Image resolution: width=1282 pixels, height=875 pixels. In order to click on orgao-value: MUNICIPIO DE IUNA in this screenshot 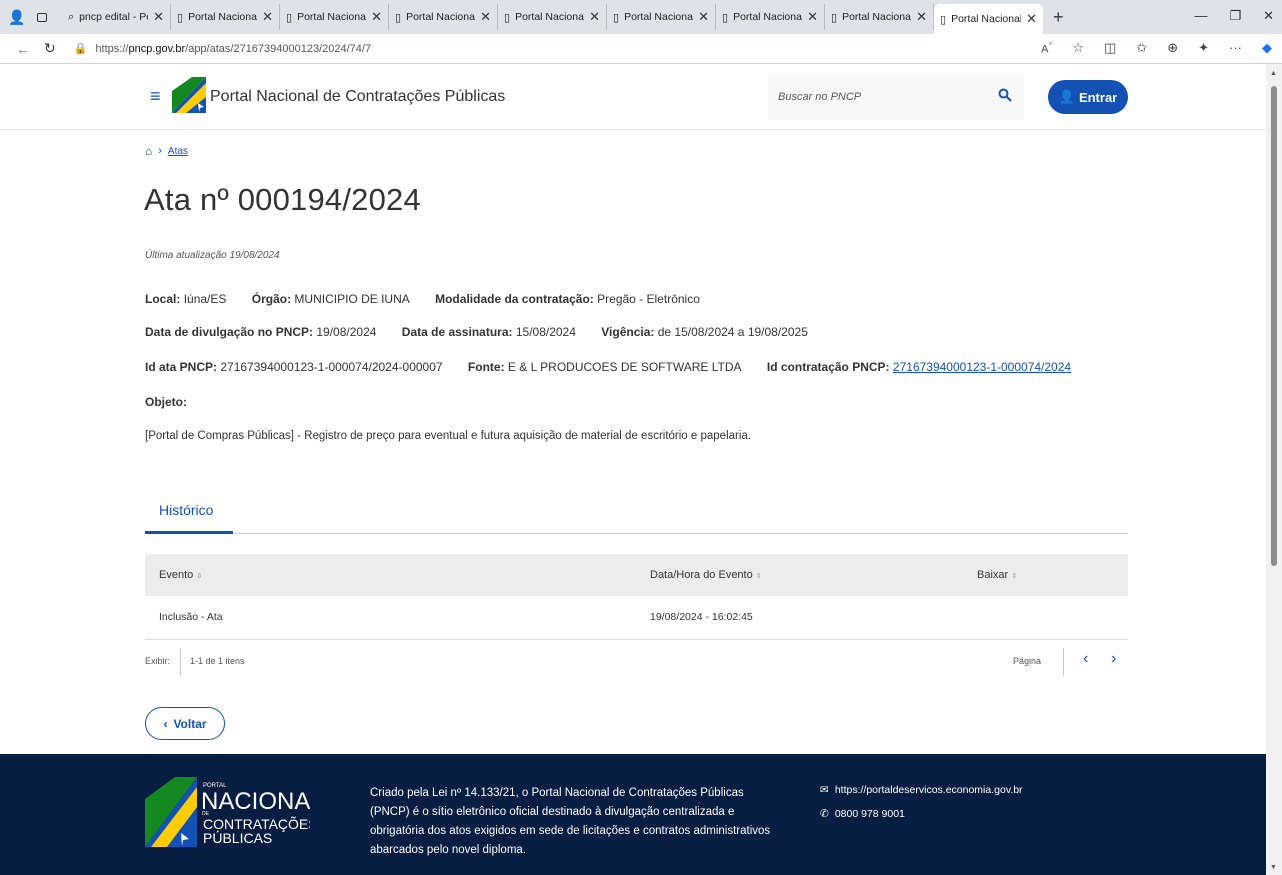, I will do `click(352, 299)`.